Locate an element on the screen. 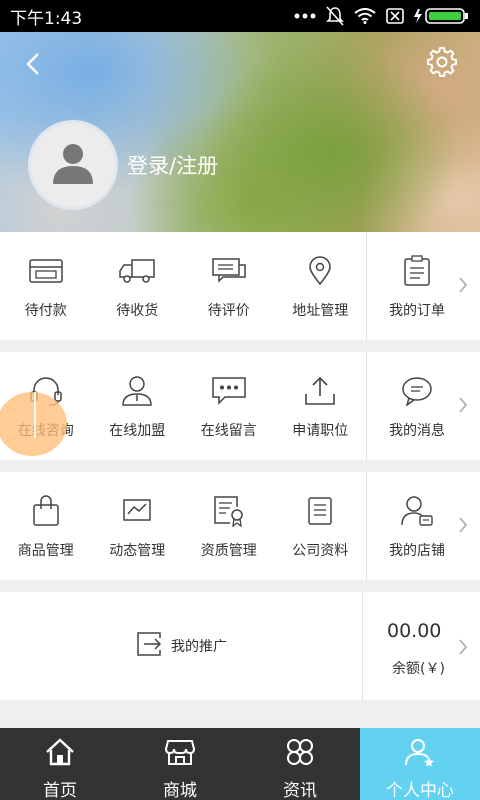  management-section: 商品管理 动态管理 资质管理 公司资料 我的店铺 is located at coordinates (240, 526).